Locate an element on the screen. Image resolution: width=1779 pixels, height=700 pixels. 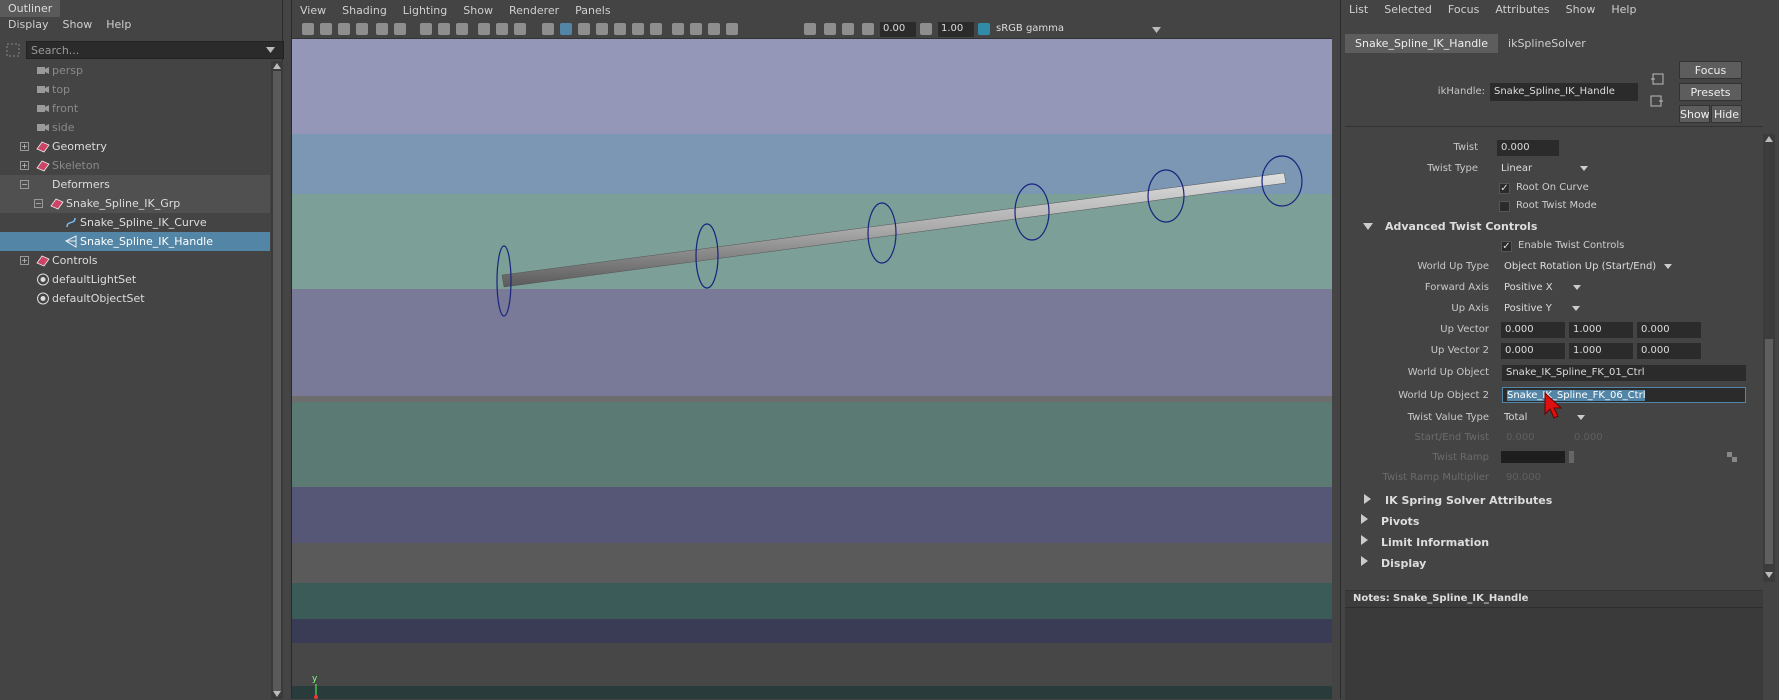
wireframe-on-shaded-icon is located at coordinates (584, 29).